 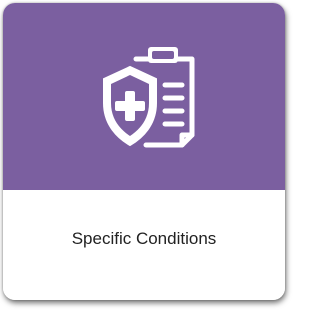 I want to click on card-label: Specific Conditions, so click(x=144, y=238).